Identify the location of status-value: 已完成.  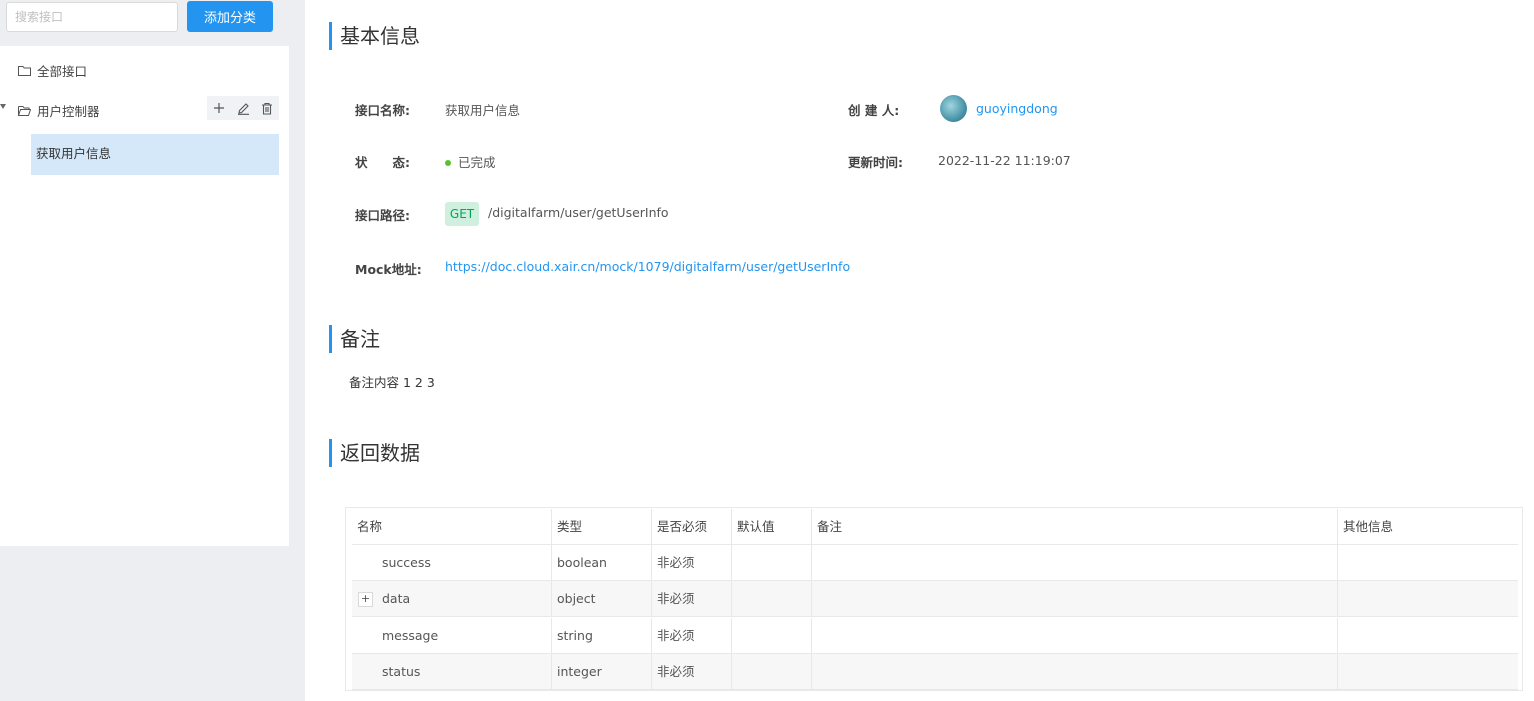
(470, 161).